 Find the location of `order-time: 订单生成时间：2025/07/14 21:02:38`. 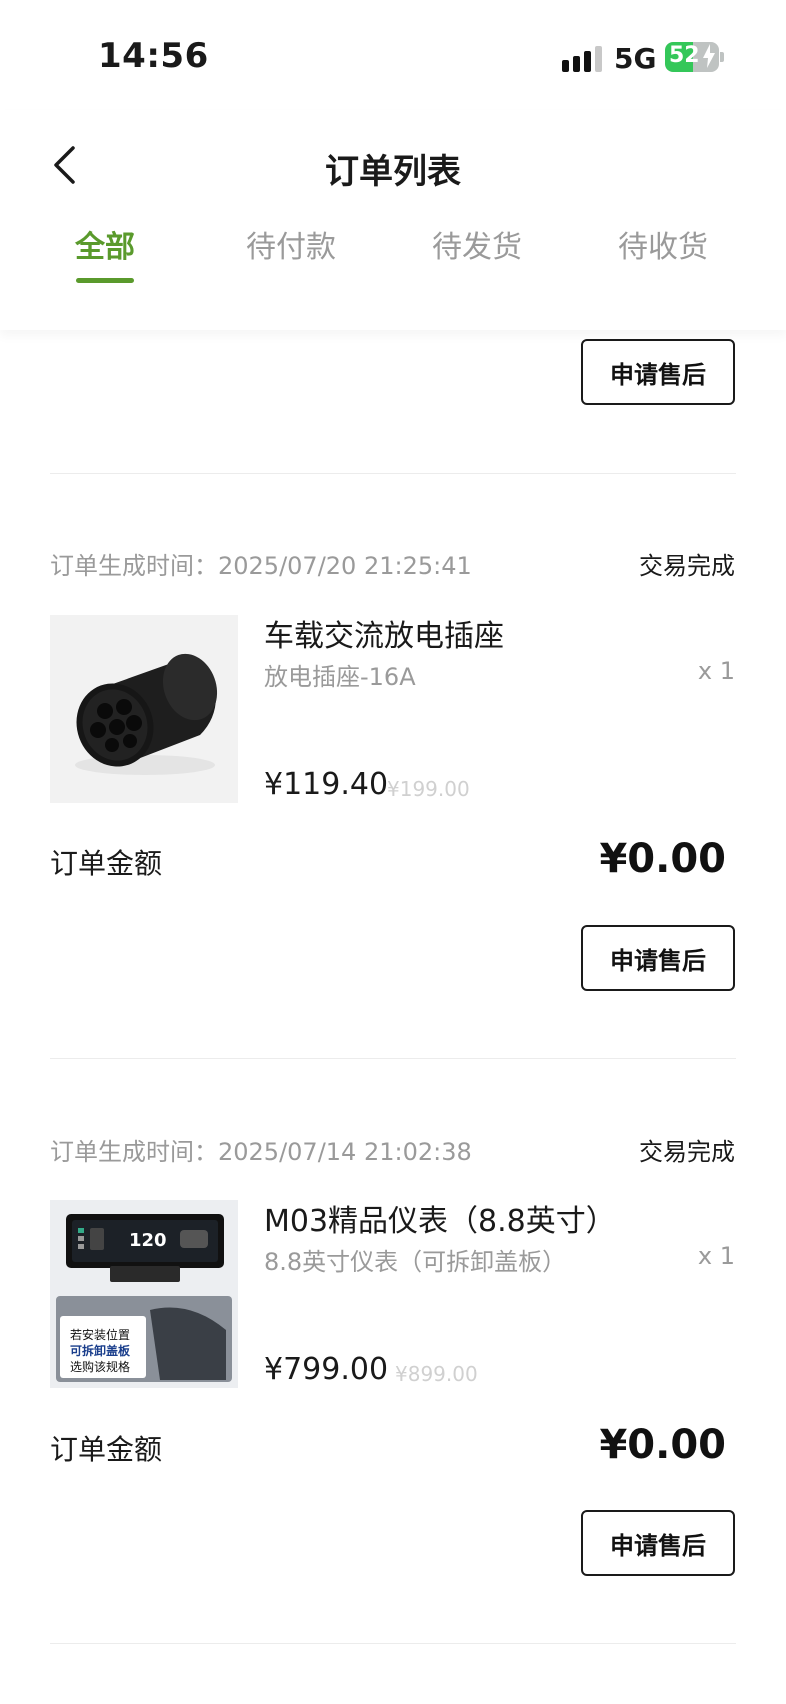

order-time: 订单生成时间：2025/07/14 21:02:38 is located at coordinates (261, 1152).